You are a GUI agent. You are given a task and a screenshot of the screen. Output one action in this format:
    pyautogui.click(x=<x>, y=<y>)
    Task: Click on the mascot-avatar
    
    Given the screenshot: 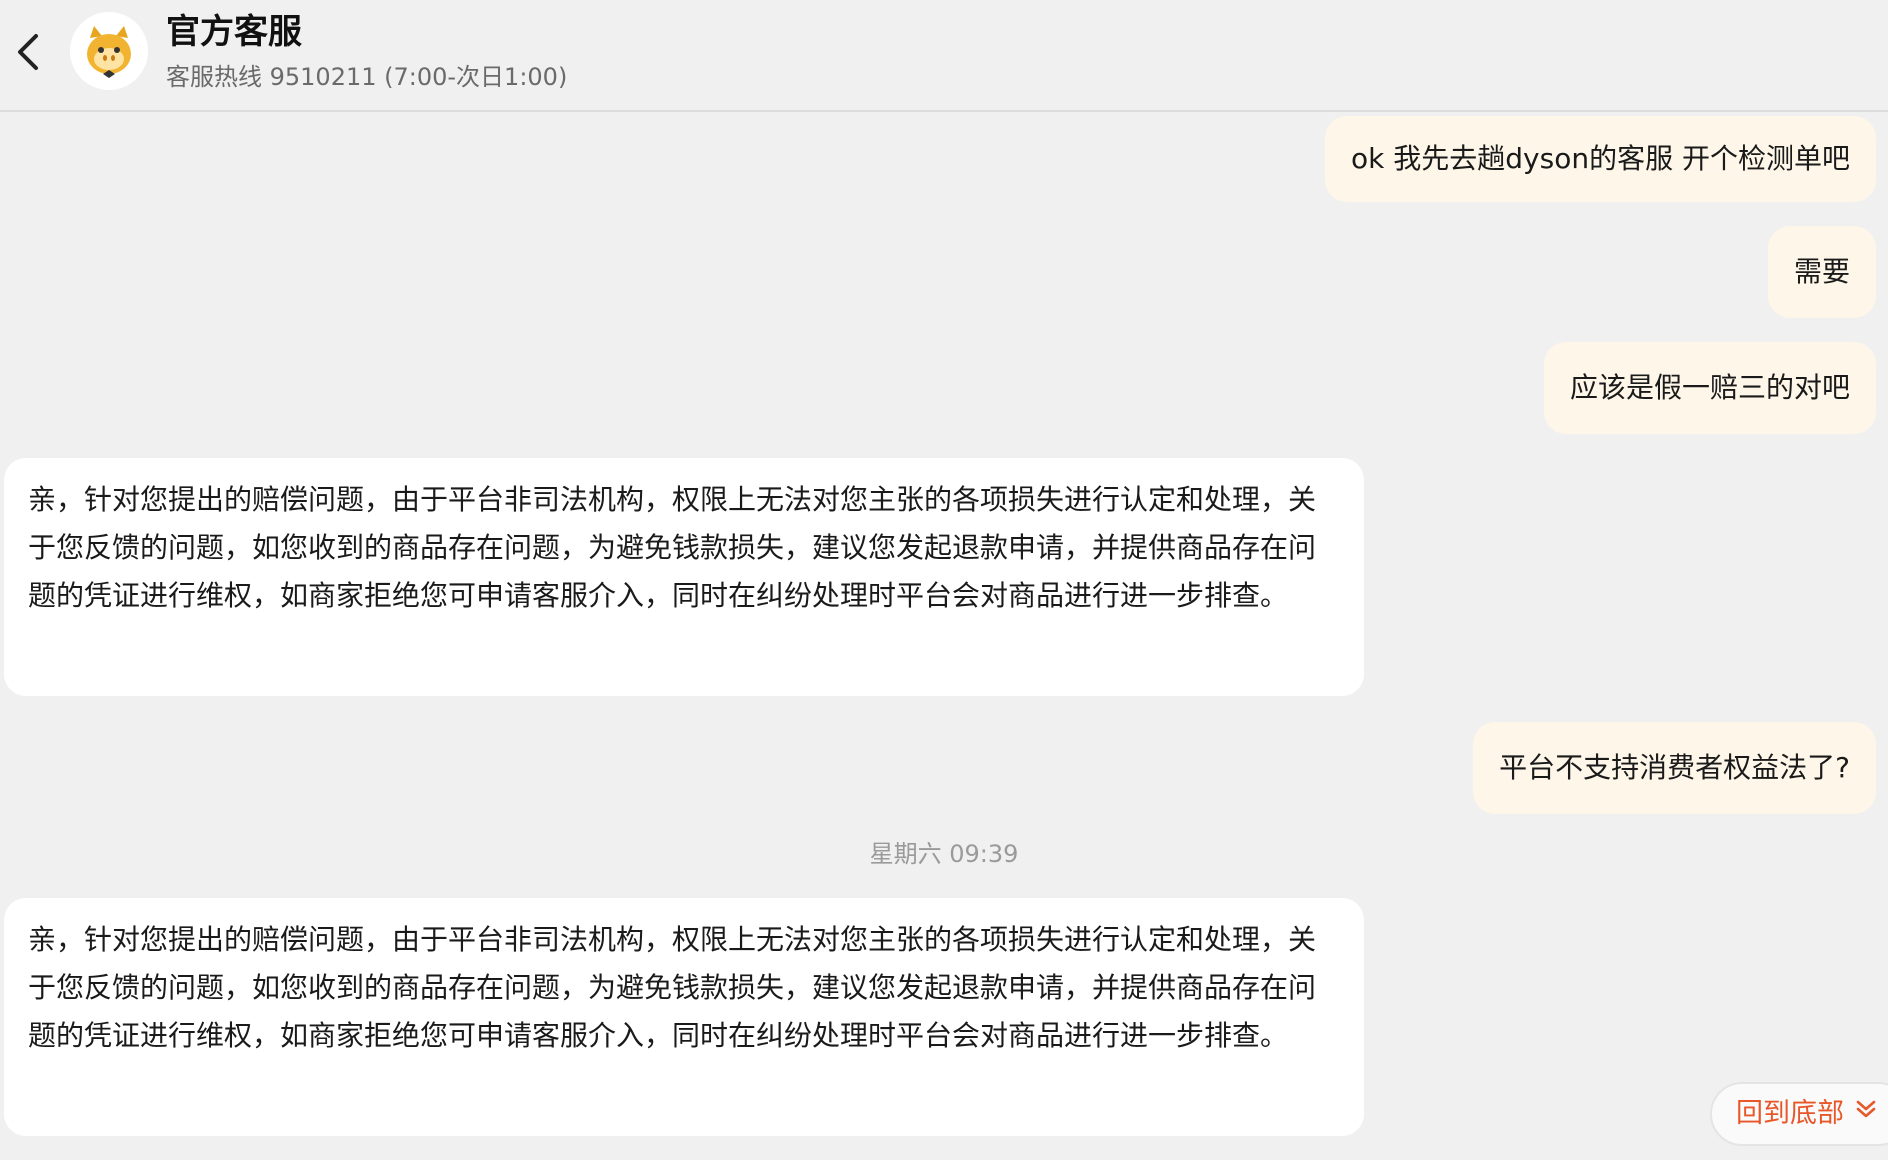 What is the action you would take?
    pyautogui.click(x=109, y=51)
    